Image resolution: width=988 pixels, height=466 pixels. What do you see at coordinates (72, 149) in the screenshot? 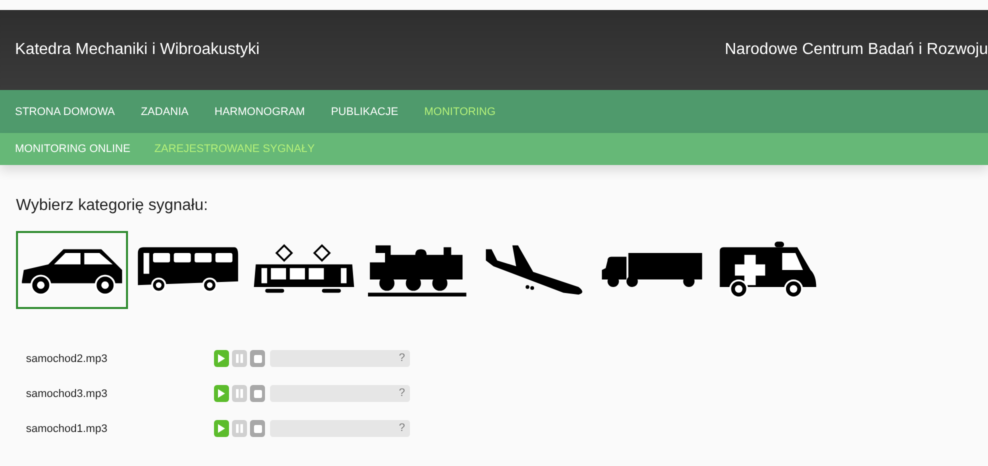
I see `submenu-link: MONITORING ONLINE` at bounding box center [72, 149].